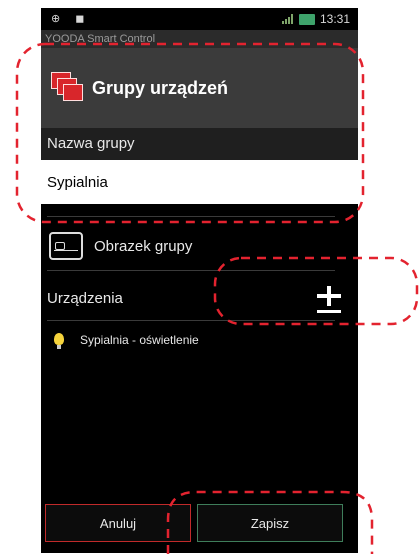 This screenshot has height=558, width=419. Describe the element at coordinates (160, 88) in the screenshot. I see `page-title: Grupy urządzeń` at that location.